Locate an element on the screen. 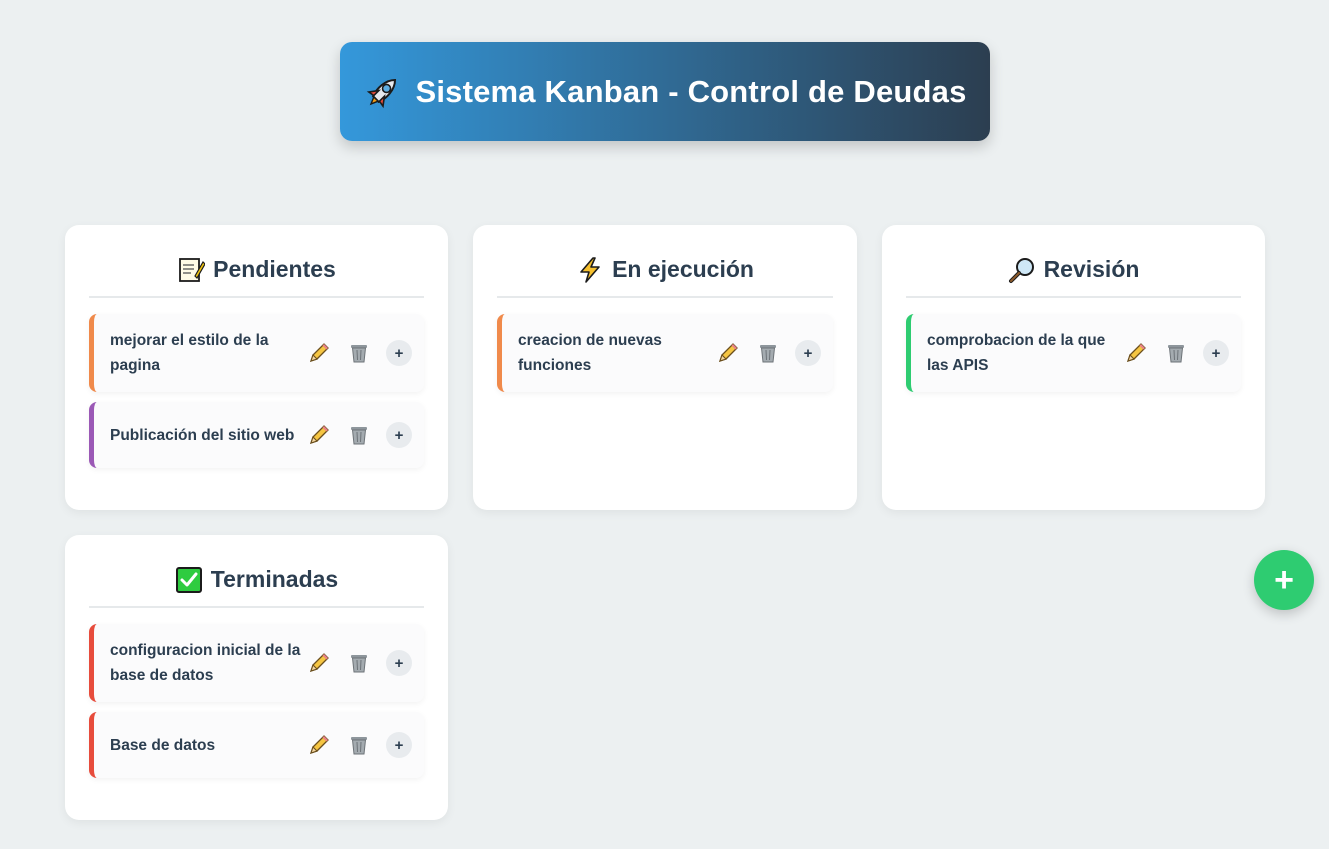 Image resolution: width=1329 pixels, height=849 pixels. column-header: Revisión is located at coordinates (1073, 275).